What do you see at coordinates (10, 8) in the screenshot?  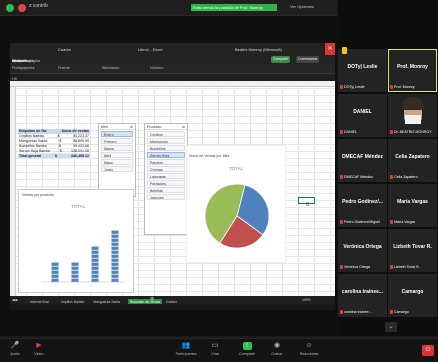 I see `zoom-logo-icon` at bounding box center [10, 8].